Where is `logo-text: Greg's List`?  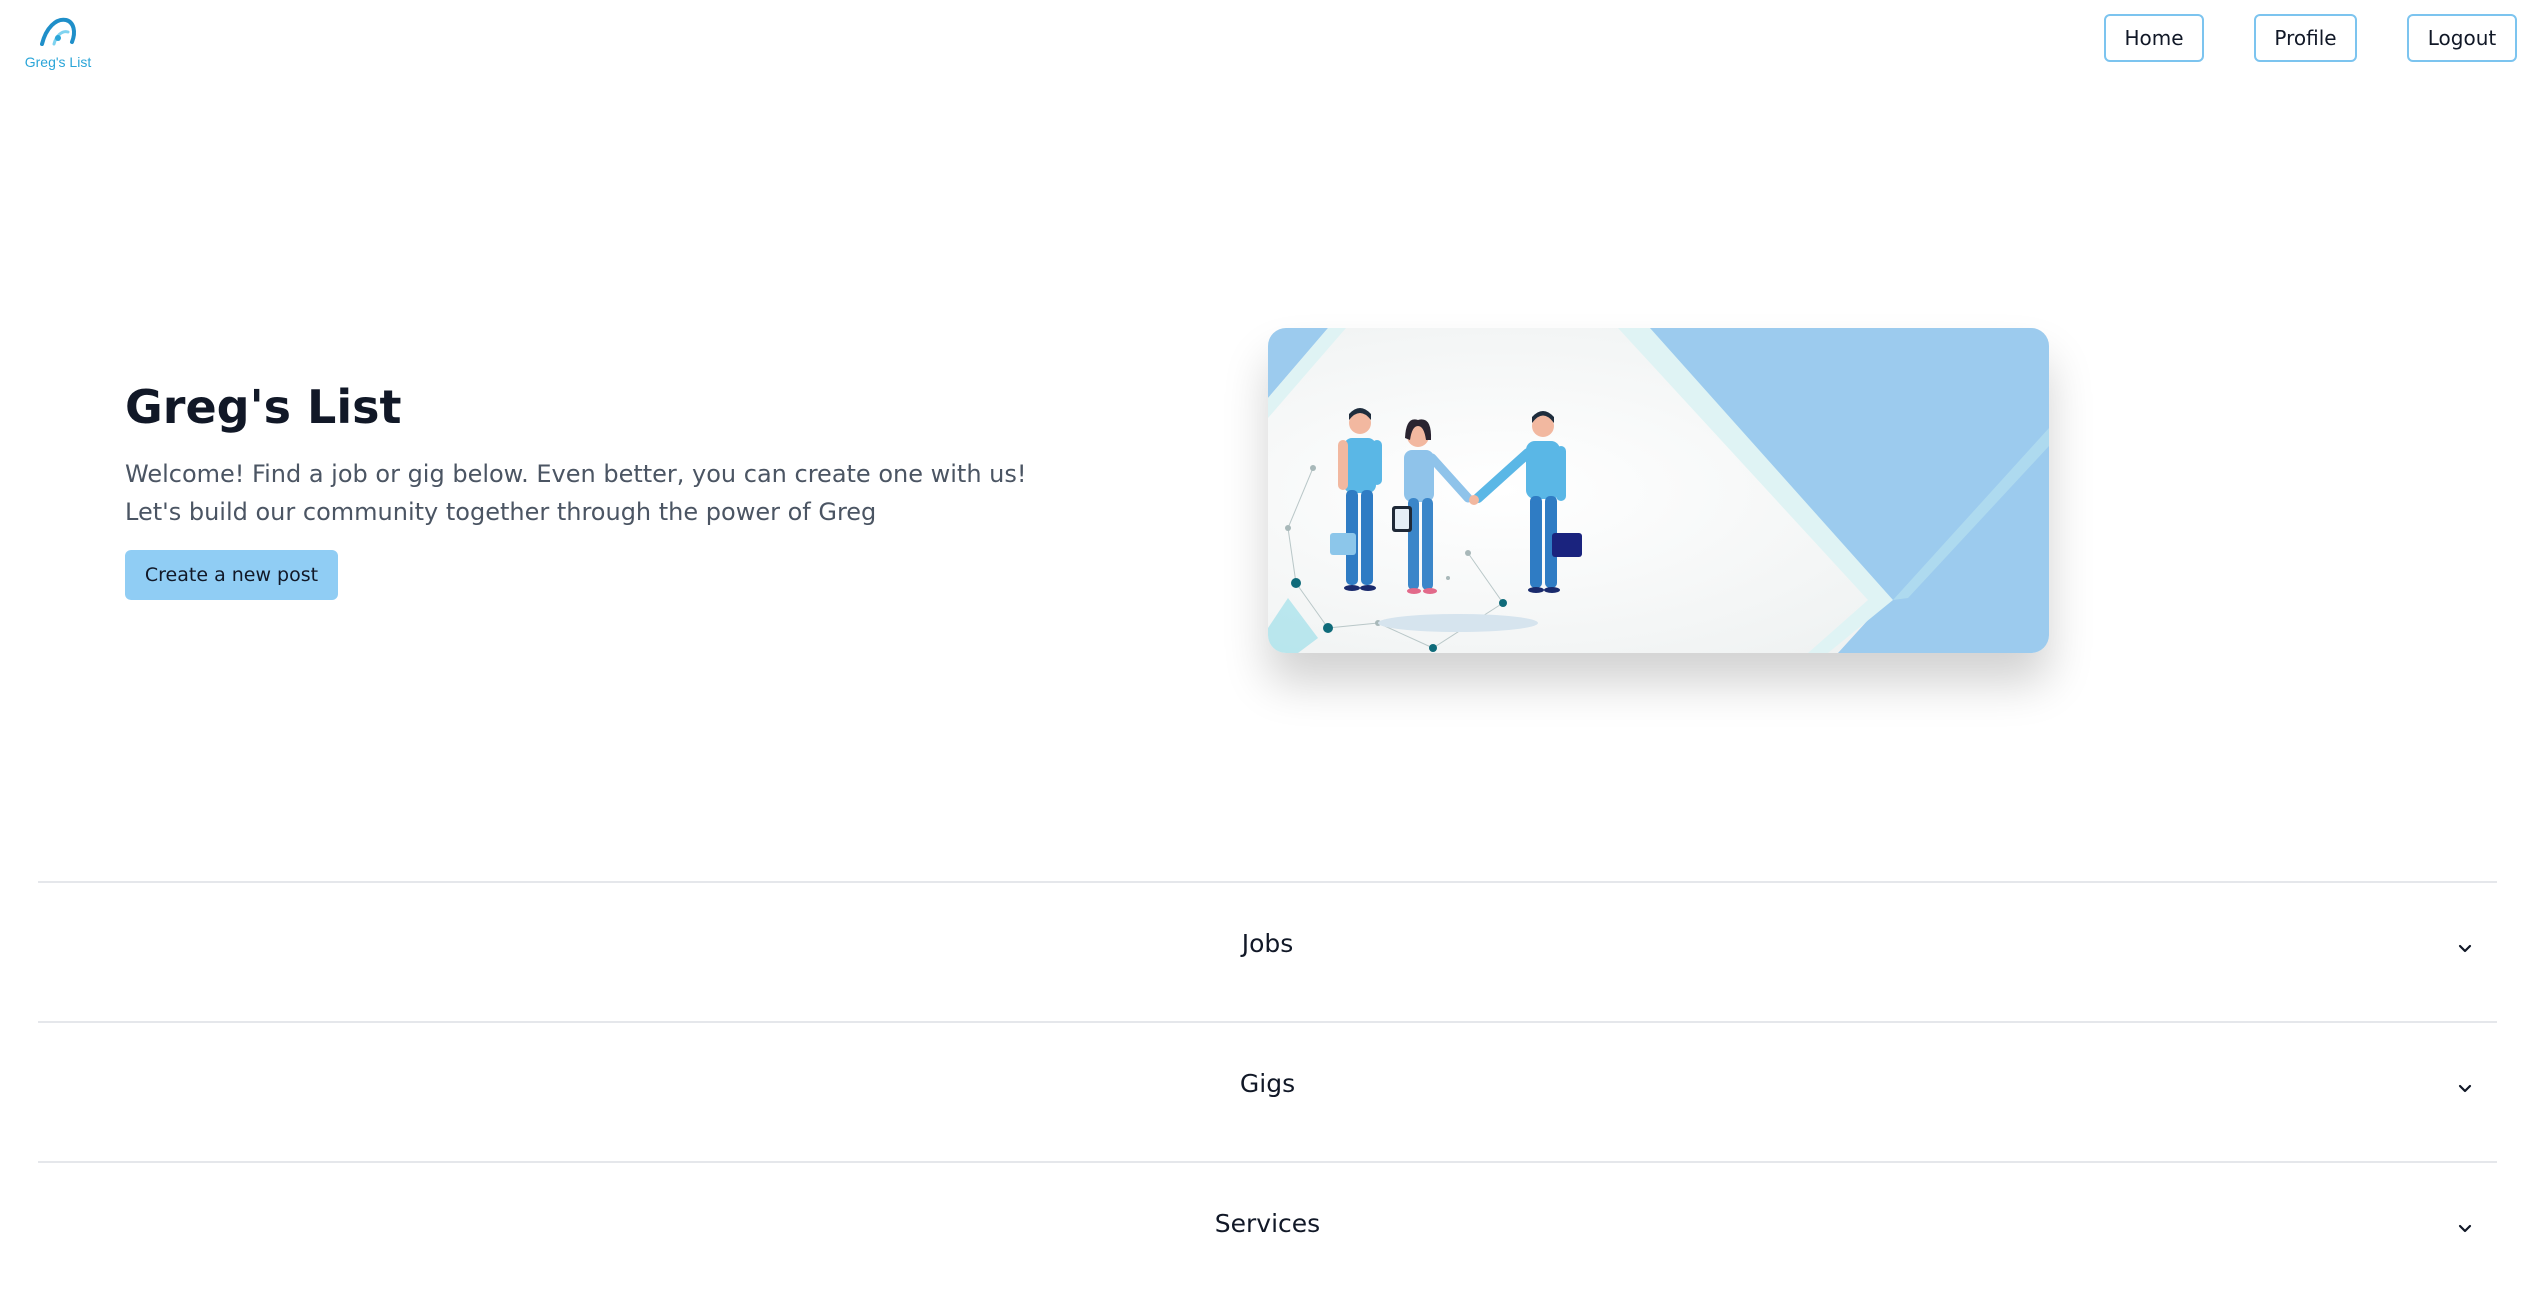
logo-text: Greg's List is located at coordinates (58, 62).